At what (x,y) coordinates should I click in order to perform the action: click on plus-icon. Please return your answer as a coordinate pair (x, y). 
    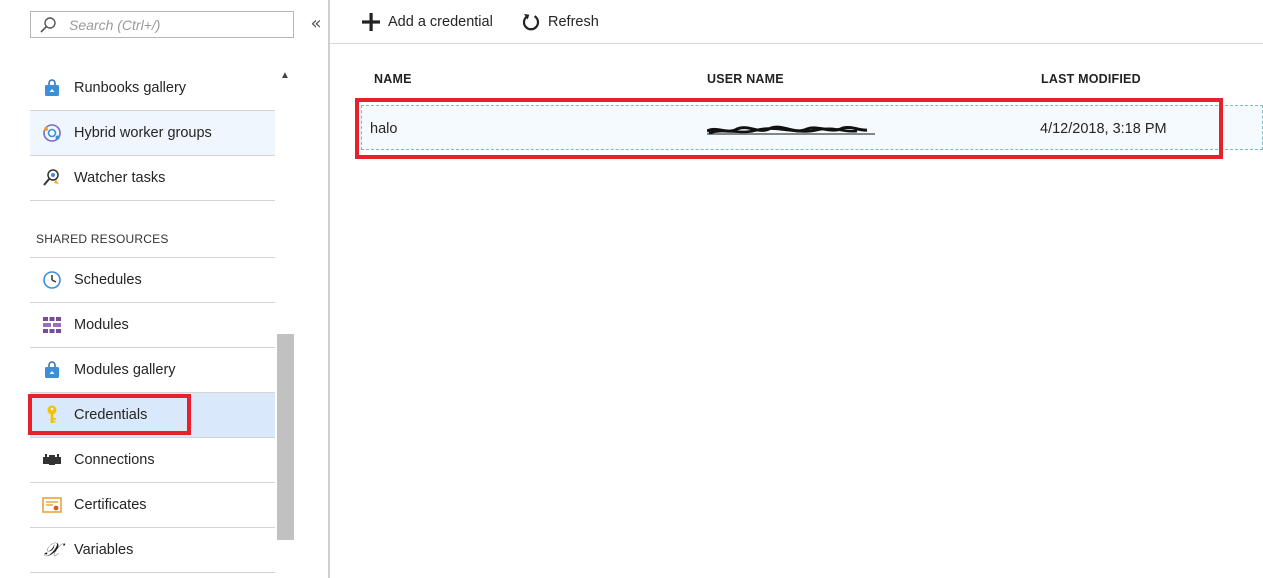
    Looking at the image, I should click on (371, 22).